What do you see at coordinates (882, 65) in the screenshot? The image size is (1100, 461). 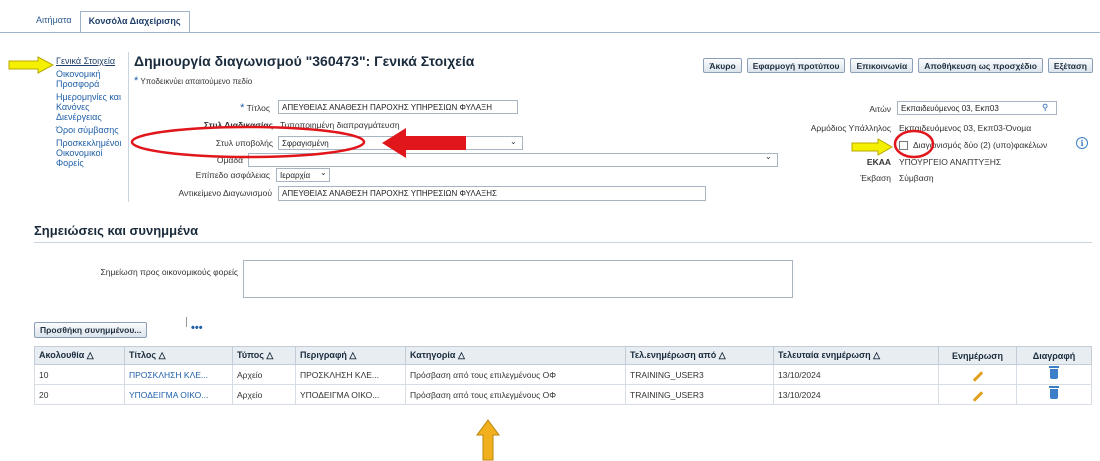 I see `contact-button: Επικοινωνία` at bounding box center [882, 65].